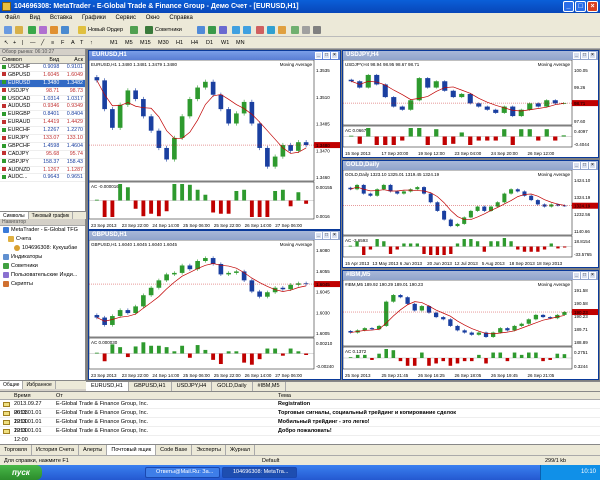  What do you see at coordinates (568, 6) in the screenshot?
I see `minimize-button: _` at bounding box center [568, 6].